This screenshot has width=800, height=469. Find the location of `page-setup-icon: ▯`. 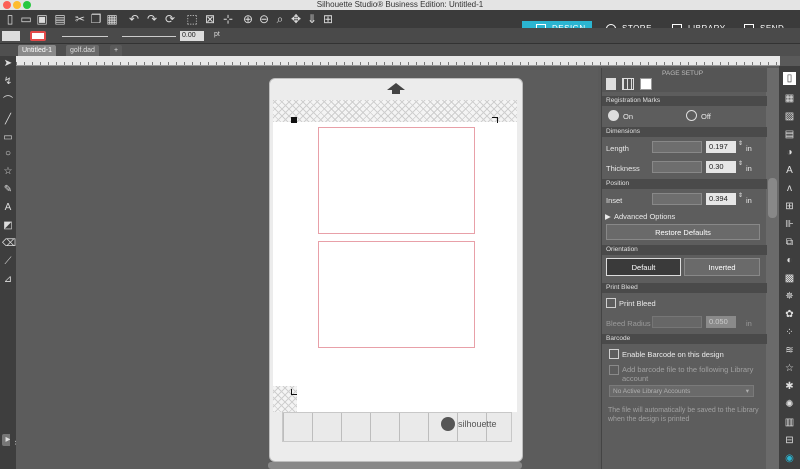

page-setup-icon: ▯ is located at coordinates (789, 78).